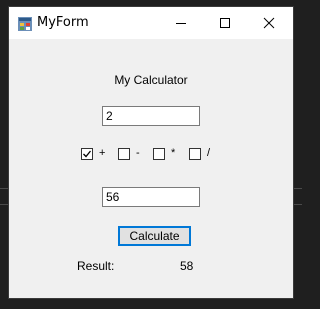 Image resolution: width=320 pixels, height=309 pixels. I want to click on plus-checkbox, so click(87, 154).